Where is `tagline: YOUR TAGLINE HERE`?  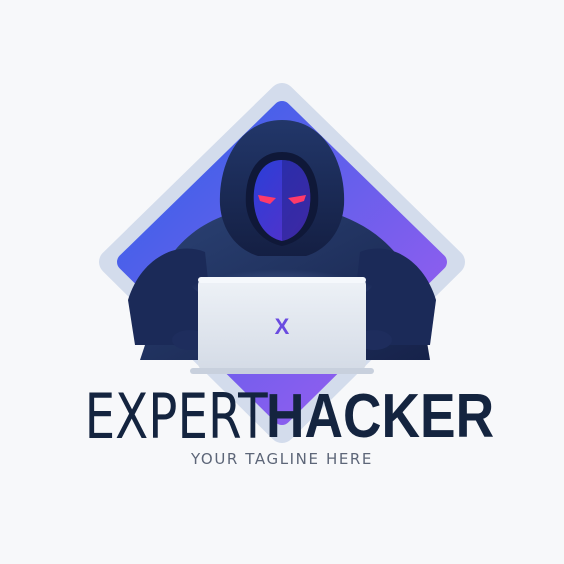 tagline: YOUR TAGLINE HERE is located at coordinates (282, 459).